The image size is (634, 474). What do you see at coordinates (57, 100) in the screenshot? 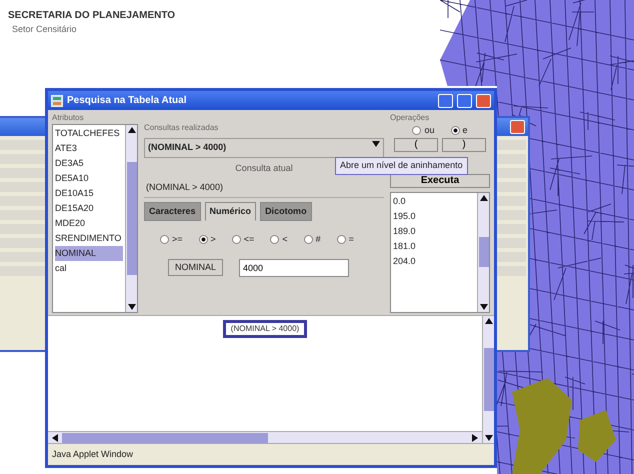
I see `app-icon` at bounding box center [57, 100].